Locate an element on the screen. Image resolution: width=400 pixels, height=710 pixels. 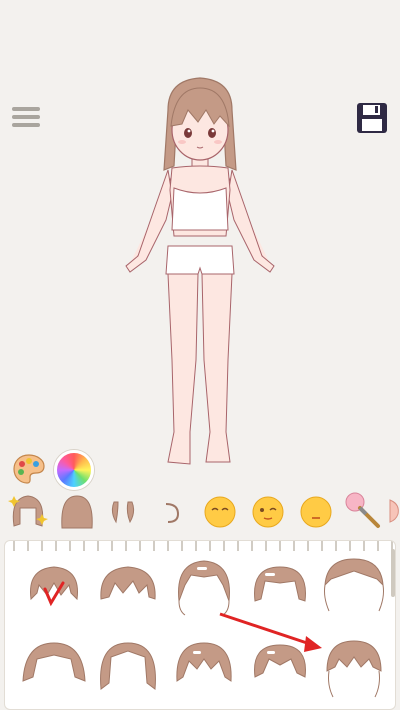
closed-eyes-face-icon is located at coordinates (220, 512).